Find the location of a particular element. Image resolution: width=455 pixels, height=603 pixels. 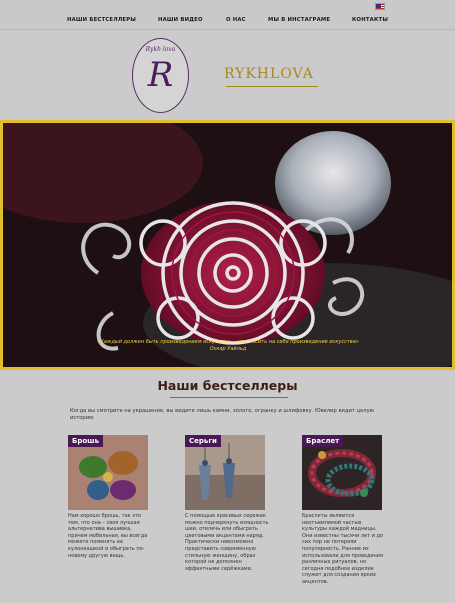

card-label-earrings: Серьги is located at coordinates (203, 441).